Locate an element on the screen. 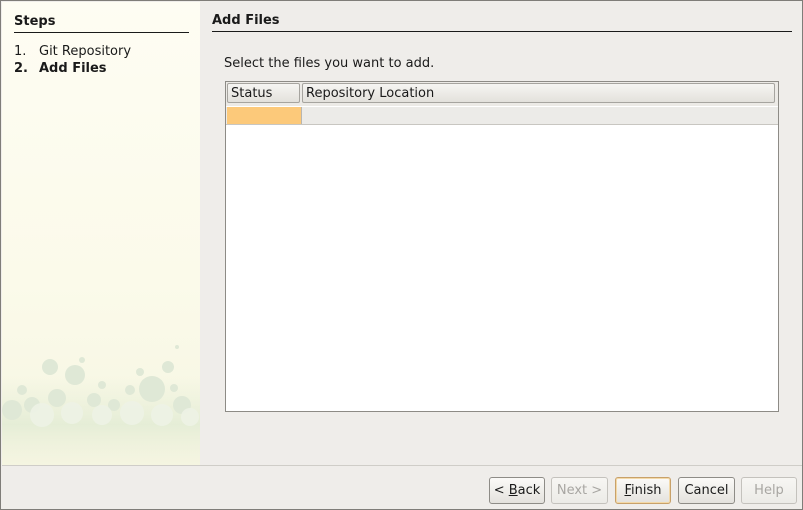 Image resolution: width=803 pixels, height=510 pixels. page-title: Add Files is located at coordinates (246, 20).